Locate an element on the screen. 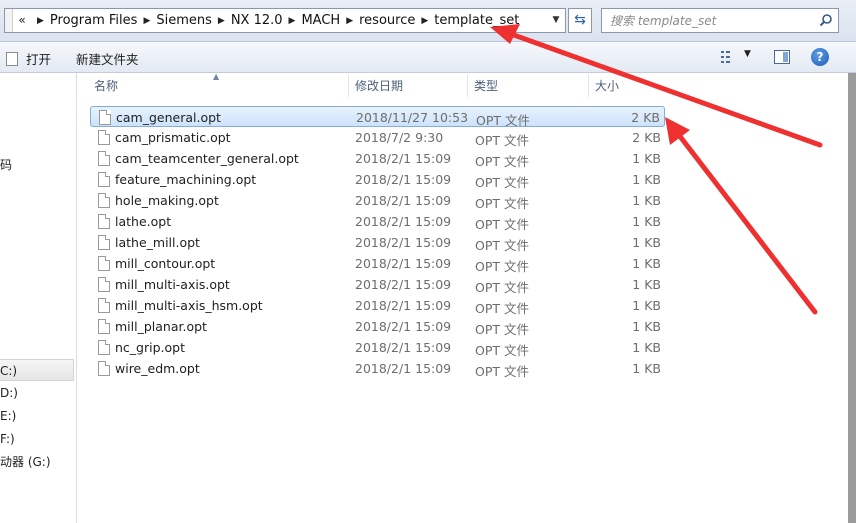 The image size is (856, 523). file-date: 2018/11/27 10:53 is located at coordinates (412, 117).